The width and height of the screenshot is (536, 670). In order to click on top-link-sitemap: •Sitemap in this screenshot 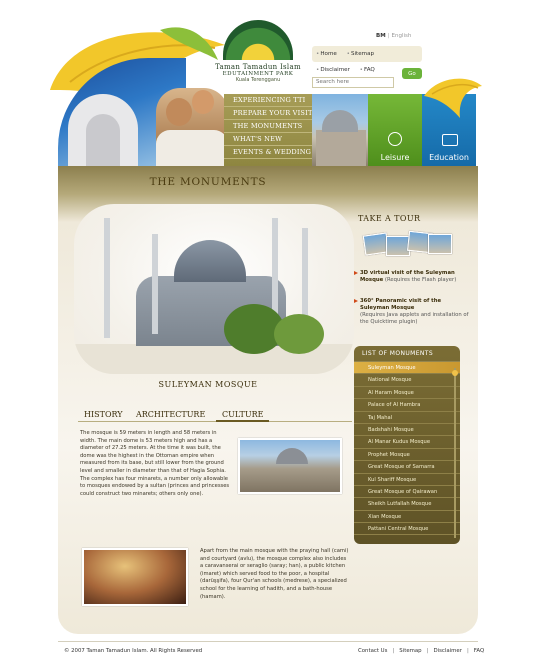, I will do `click(362, 54)`.